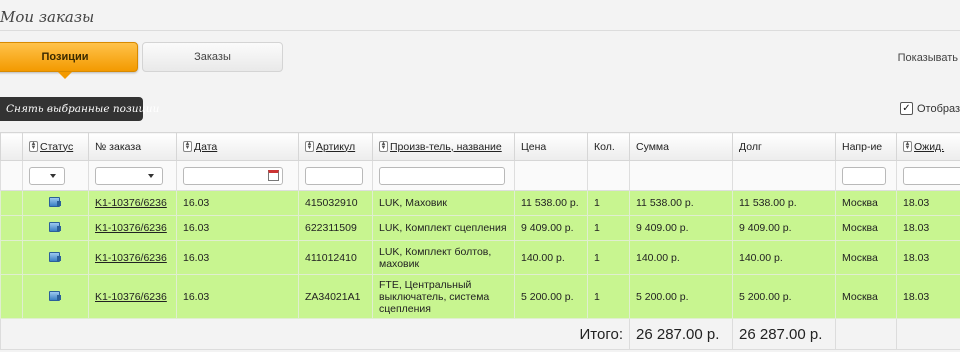 This screenshot has height=352, width=960. I want to click on maker-filter-input, so click(442, 175).